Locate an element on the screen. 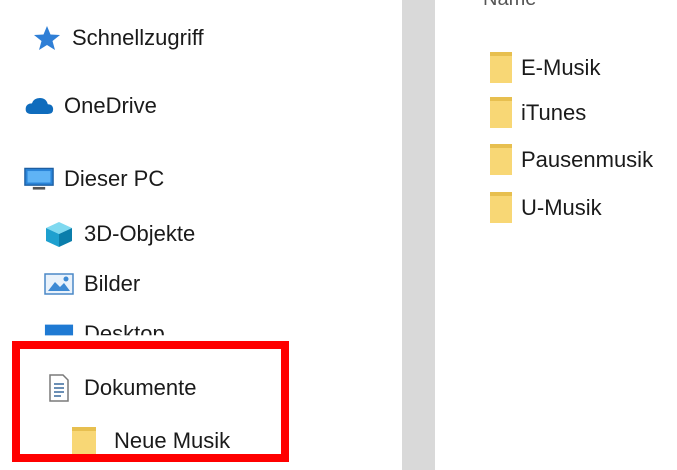 Image resolution: width=677 pixels, height=470 pixels. pane-splitter is located at coordinates (418, 235).